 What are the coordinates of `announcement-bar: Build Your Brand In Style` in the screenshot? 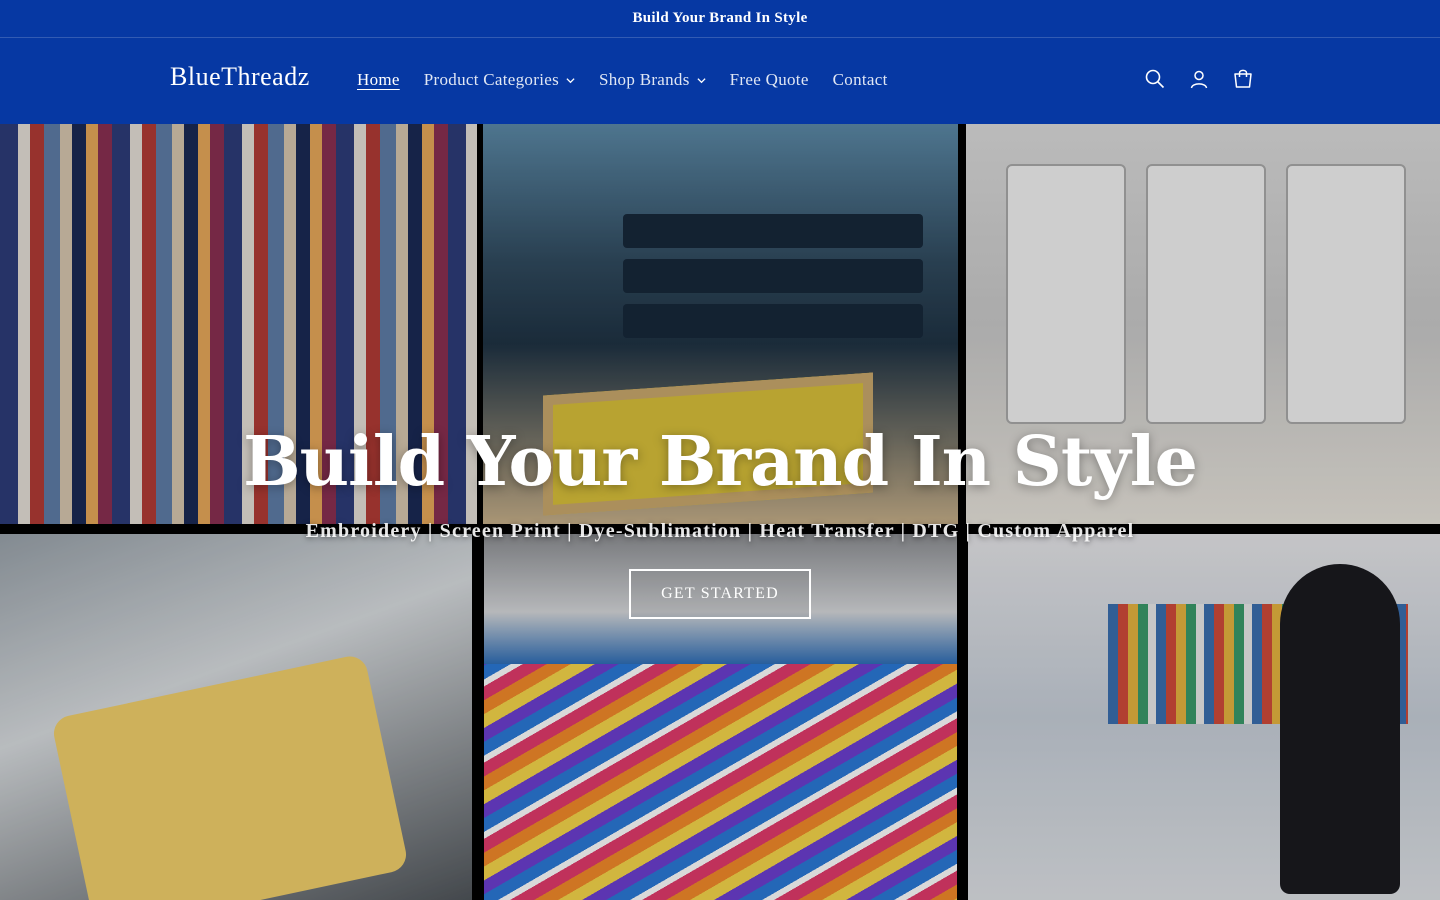 It's located at (720, 19).